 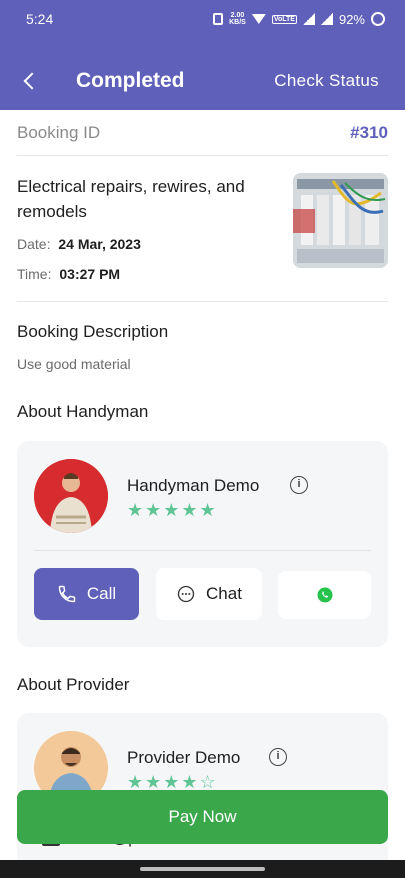 I want to click on service-image, so click(x=340, y=220).